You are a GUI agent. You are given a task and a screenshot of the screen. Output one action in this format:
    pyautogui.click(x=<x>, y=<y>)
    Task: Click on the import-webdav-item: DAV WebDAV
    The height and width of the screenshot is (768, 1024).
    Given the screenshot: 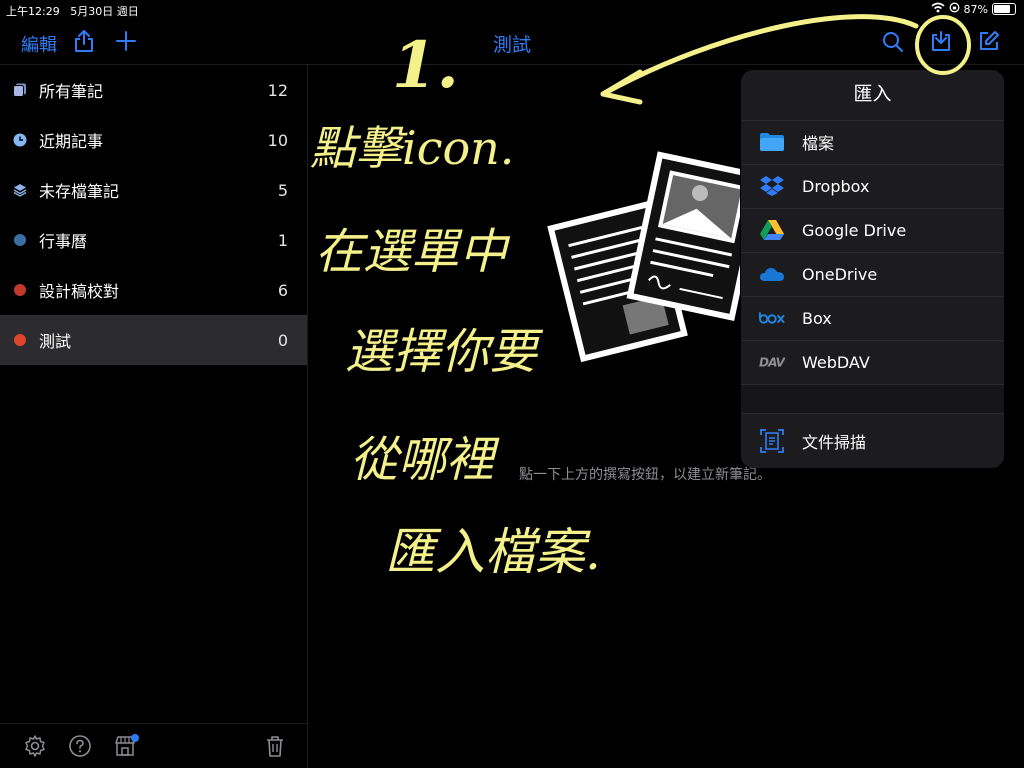 What is the action you would take?
    pyautogui.click(x=872, y=362)
    